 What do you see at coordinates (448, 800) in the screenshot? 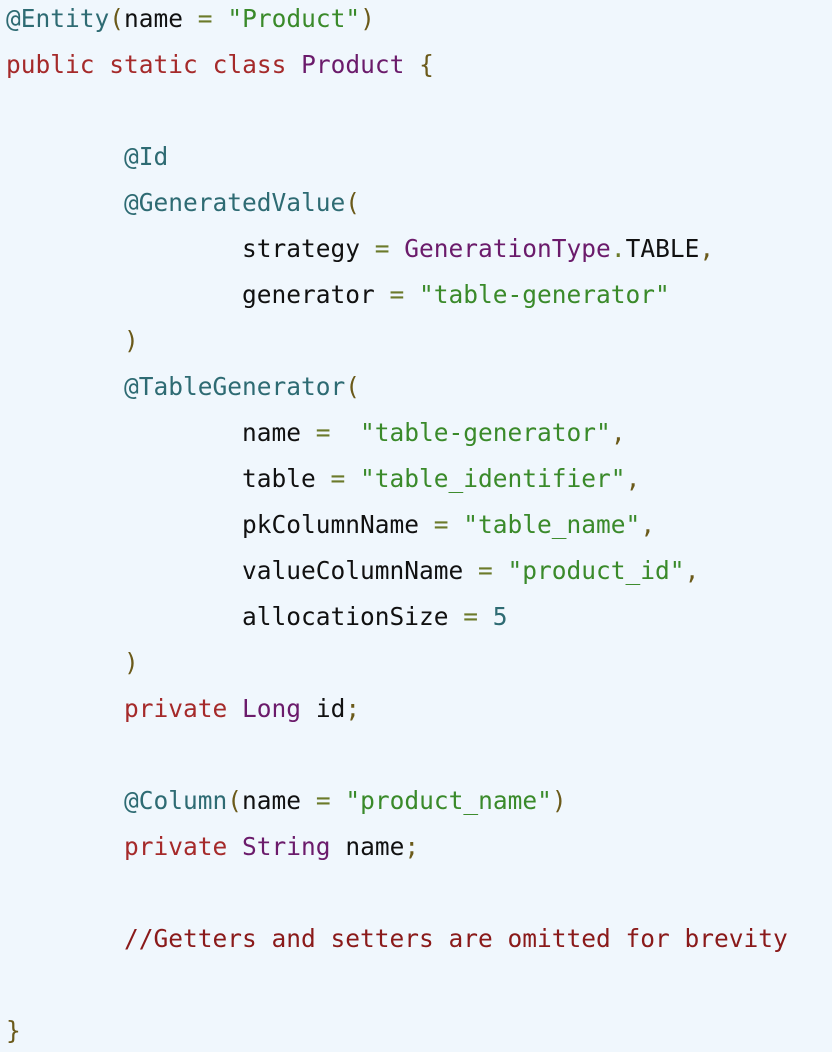
I see `code-token: "product_name"` at bounding box center [448, 800].